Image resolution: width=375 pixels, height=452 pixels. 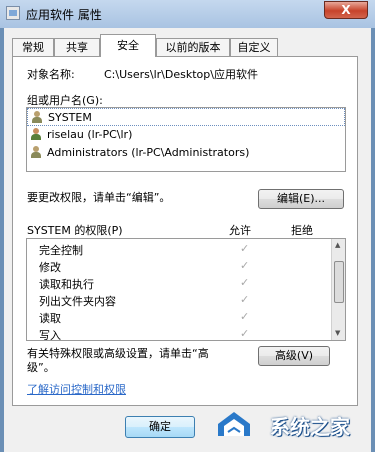 I want to click on object-name-label: 对象名称:, so click(x=51, y=74).